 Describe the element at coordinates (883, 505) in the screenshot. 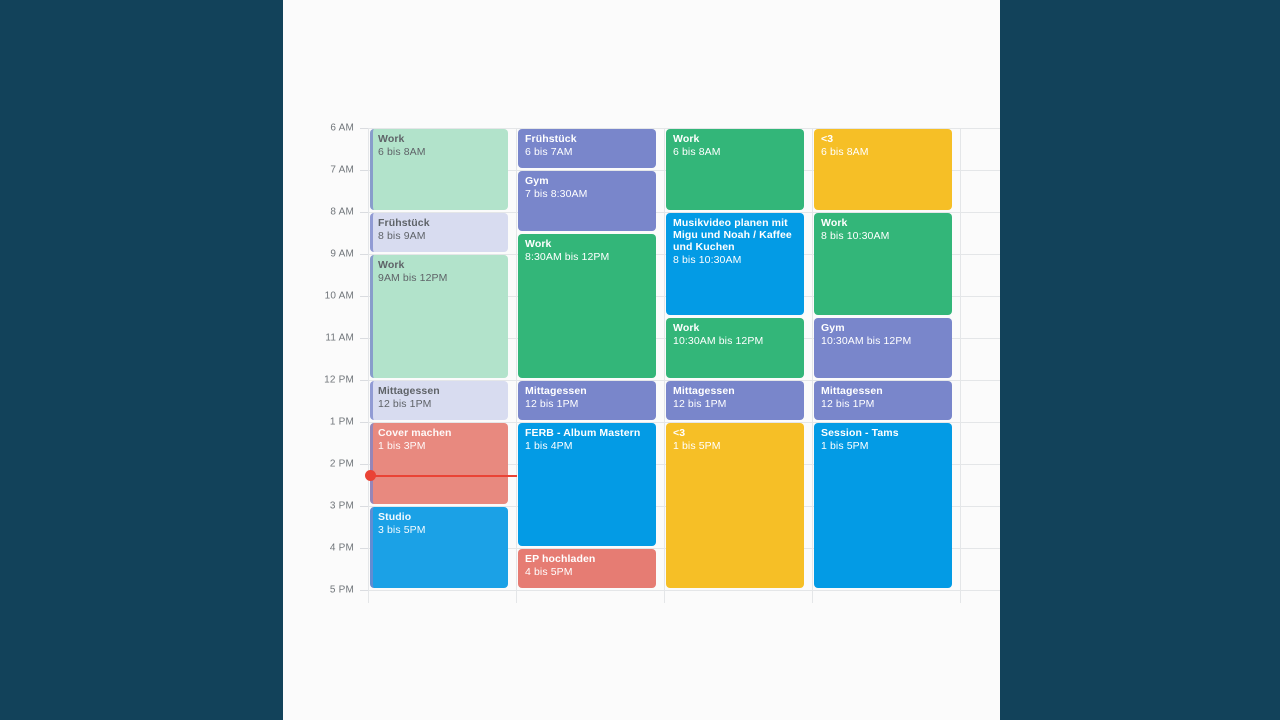

I see `calendar-event: Session - Tams 1 bis 5PM` at that location.